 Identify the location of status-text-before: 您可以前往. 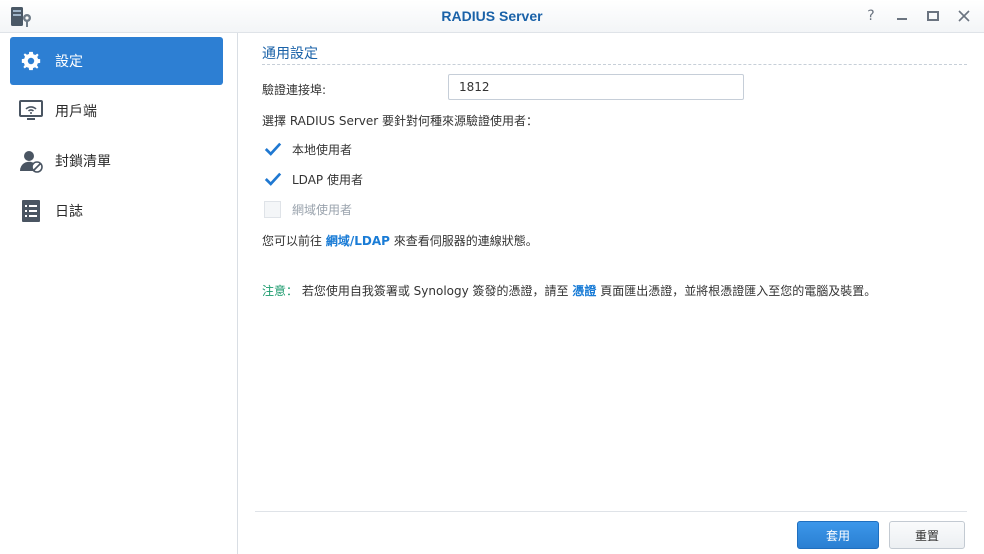
(292, 241).